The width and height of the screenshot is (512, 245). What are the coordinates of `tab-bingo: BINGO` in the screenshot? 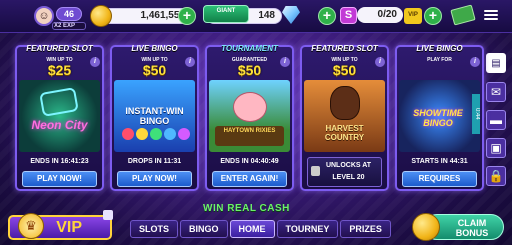 It's located at (204, 229).